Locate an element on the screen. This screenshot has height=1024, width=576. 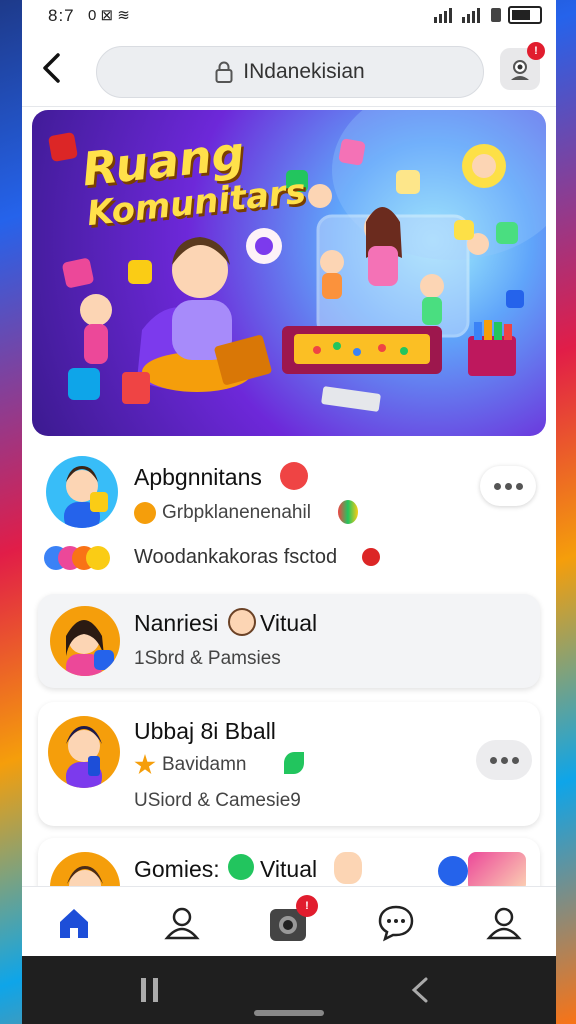
leaf-emoji-icon is located at coordinates (294, 763).